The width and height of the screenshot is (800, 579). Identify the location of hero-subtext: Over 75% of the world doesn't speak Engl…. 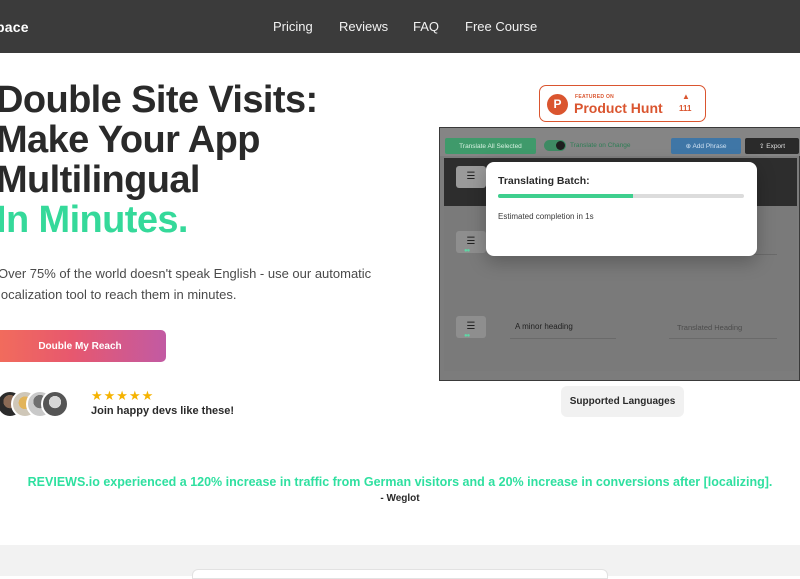
(186, 284).